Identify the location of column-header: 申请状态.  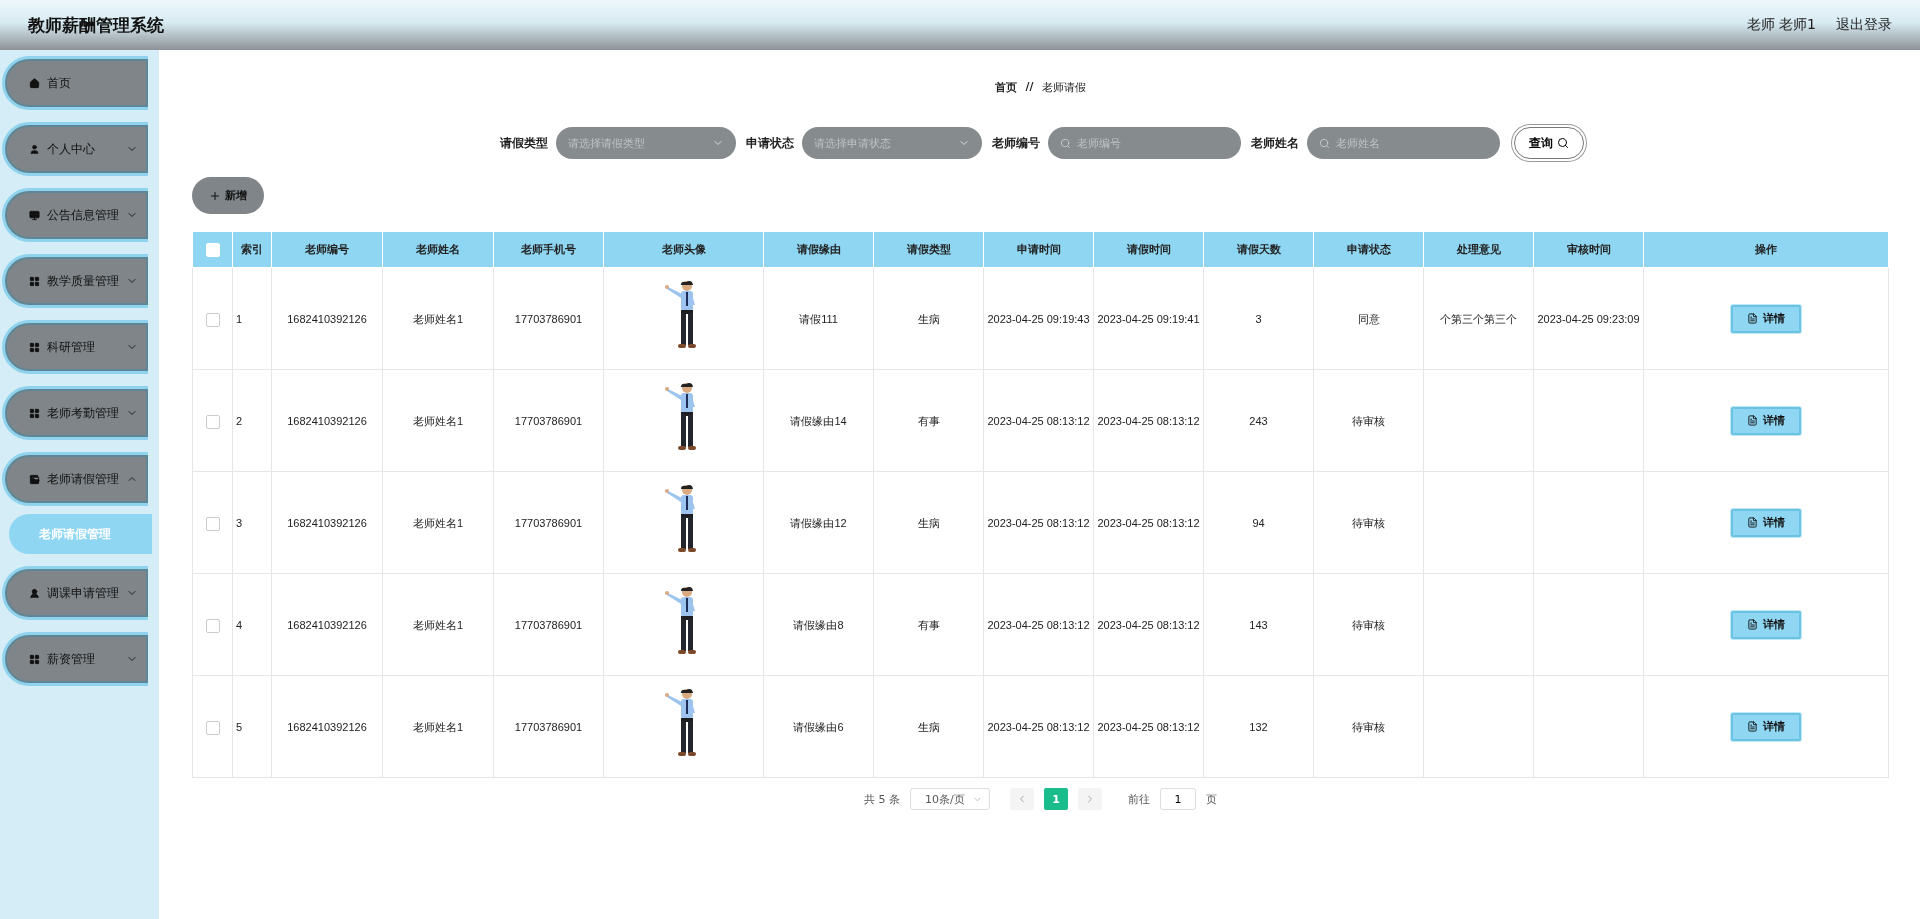
(1368, 249).